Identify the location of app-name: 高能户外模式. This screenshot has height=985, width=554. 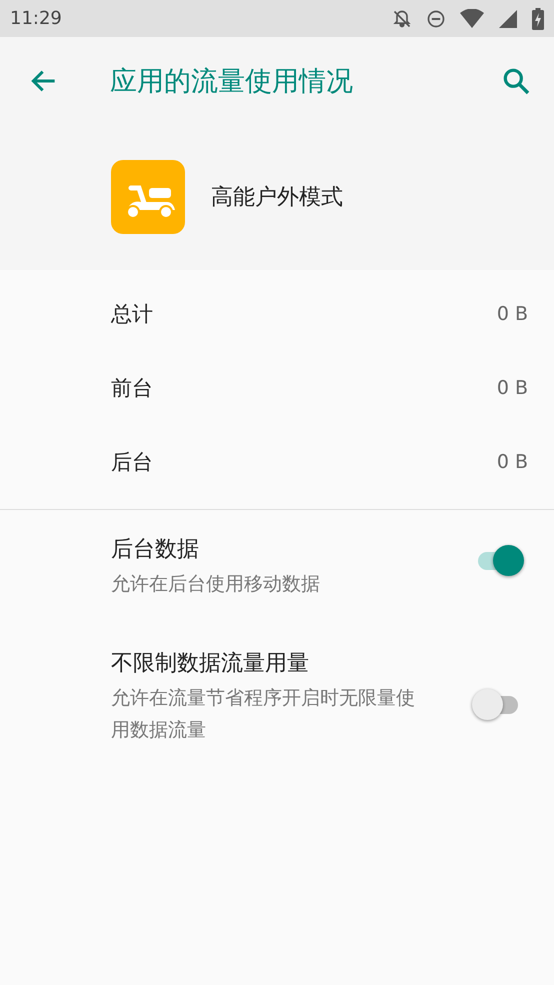
(277, 198).